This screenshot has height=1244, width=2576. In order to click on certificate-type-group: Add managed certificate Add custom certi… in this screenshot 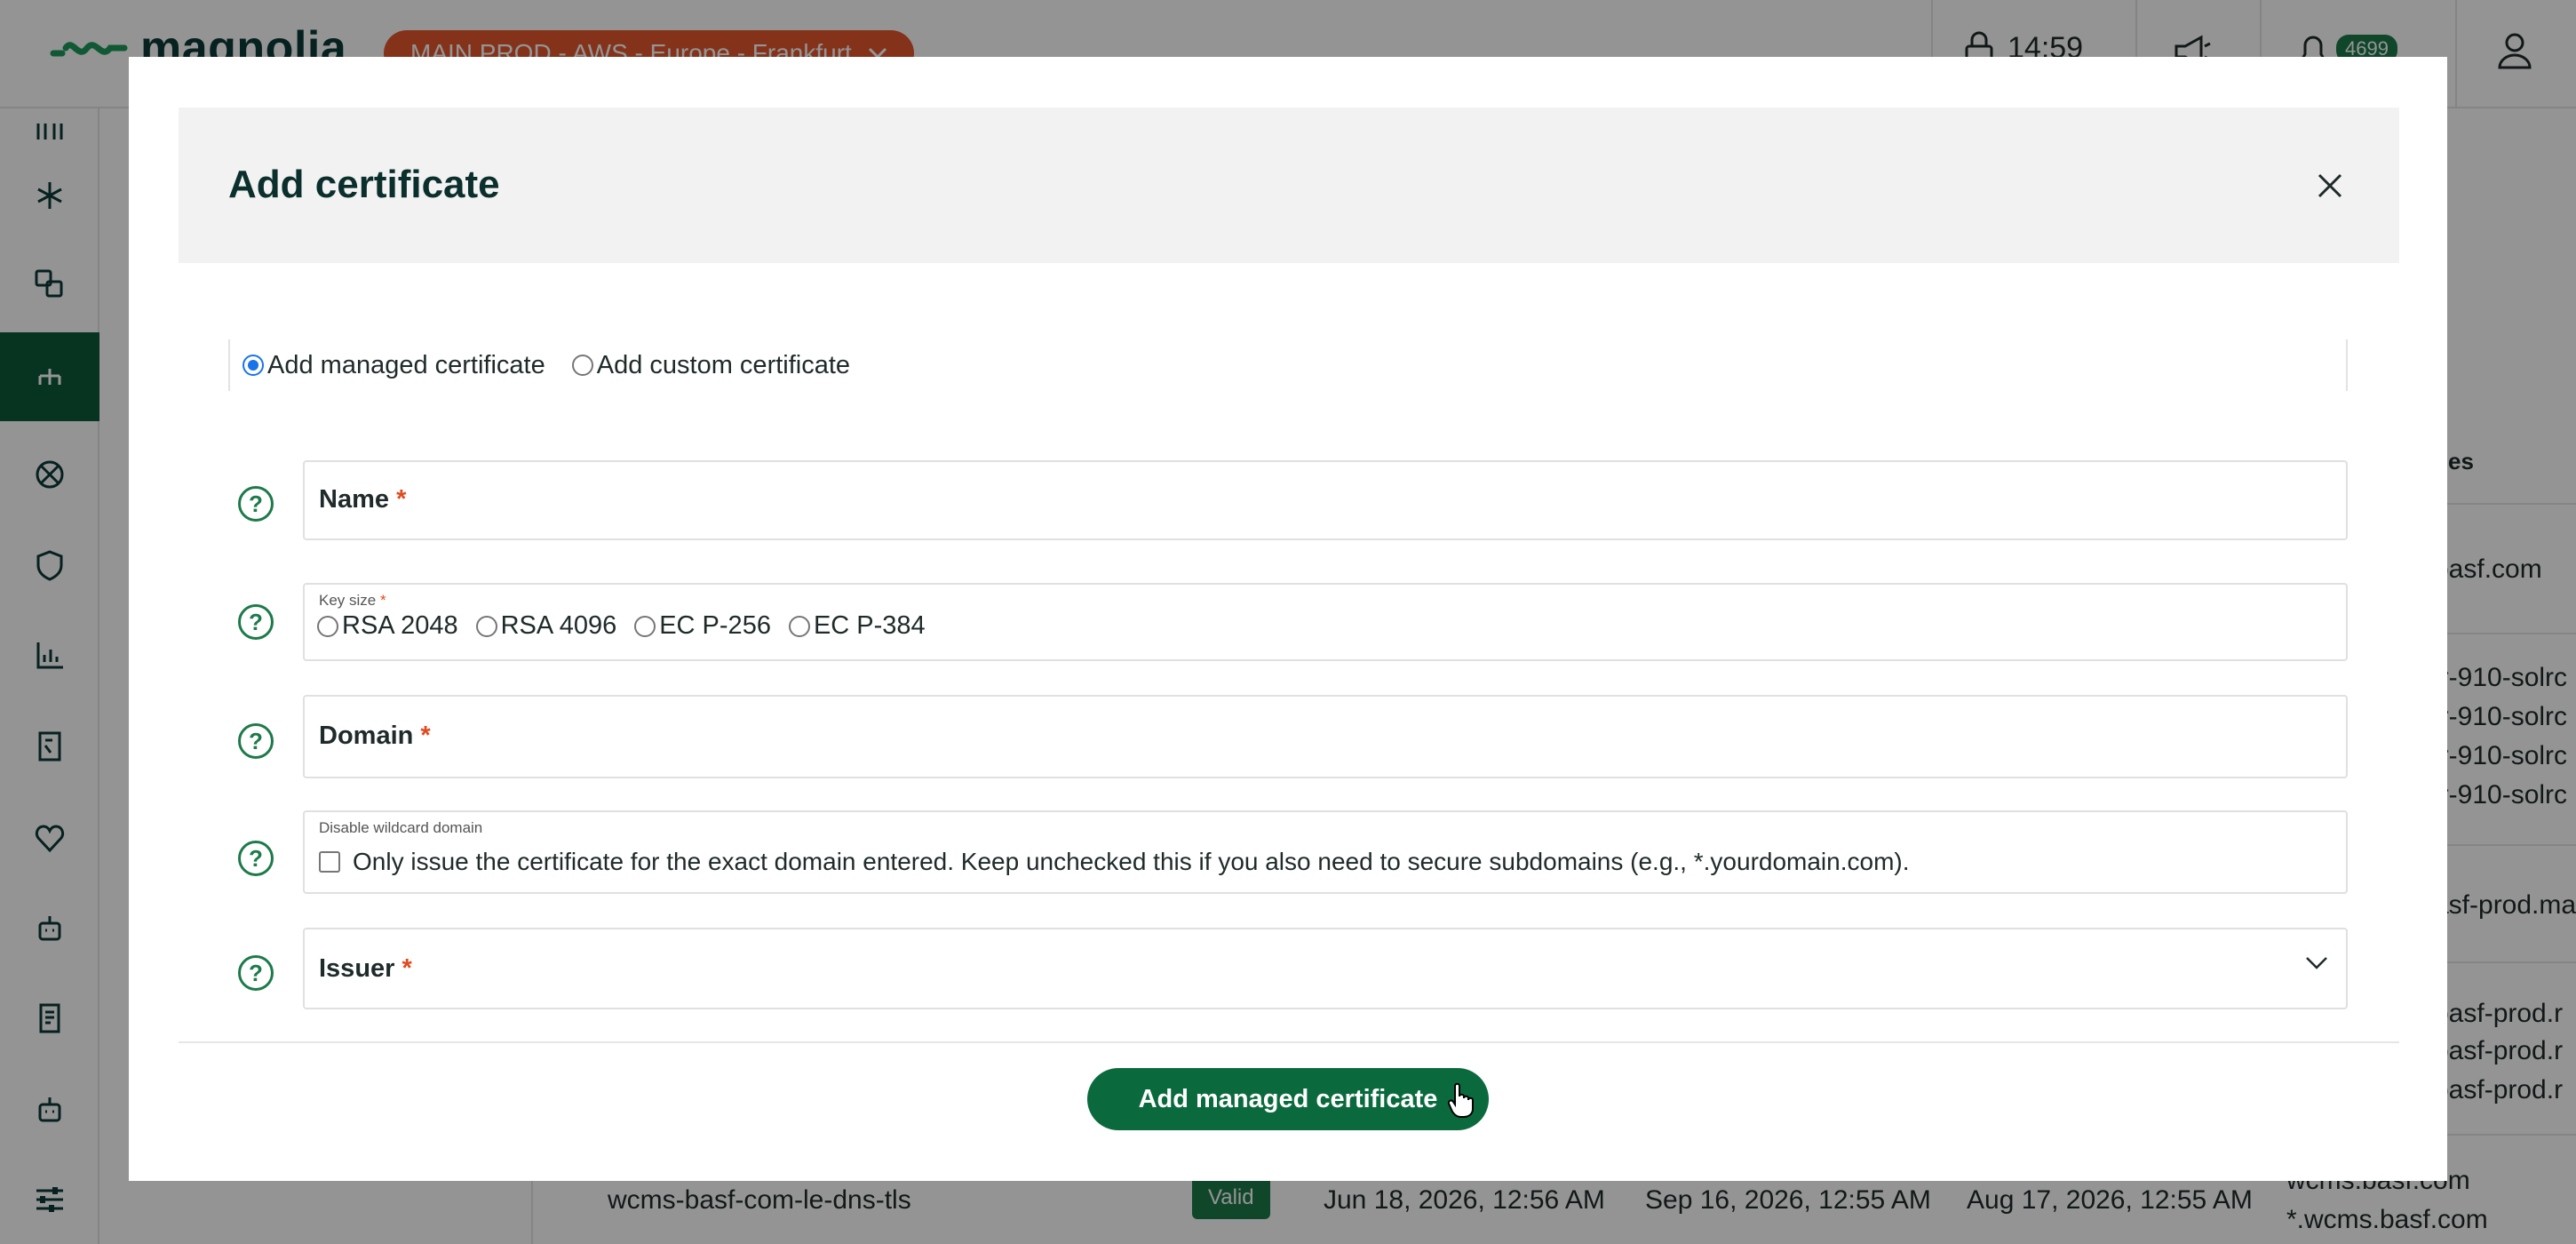, I will do `click(1288, 365)`.